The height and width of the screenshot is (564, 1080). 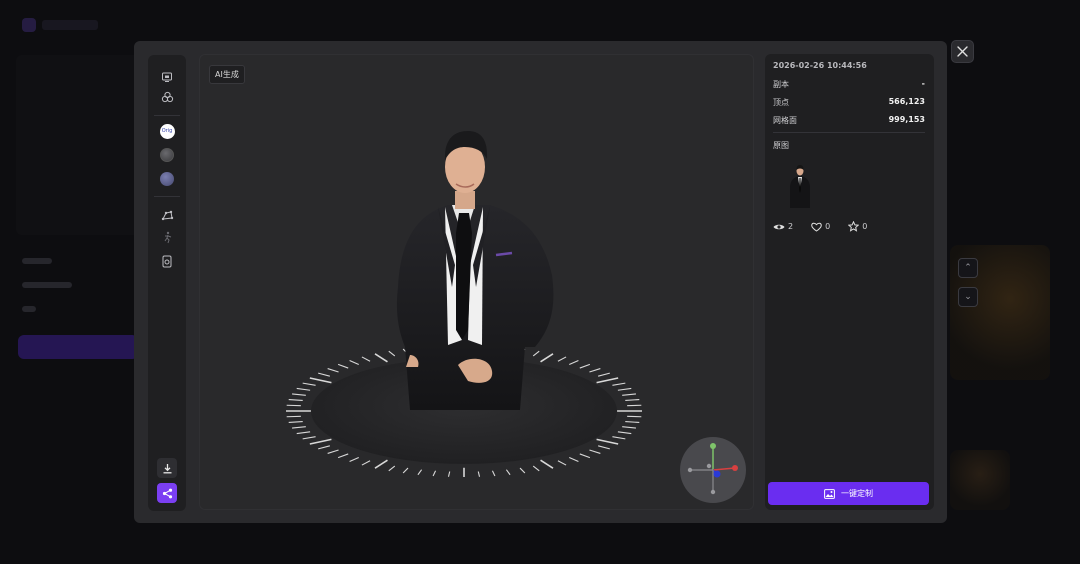 I want to click on views-count: 2, so click(x=783, y=226).